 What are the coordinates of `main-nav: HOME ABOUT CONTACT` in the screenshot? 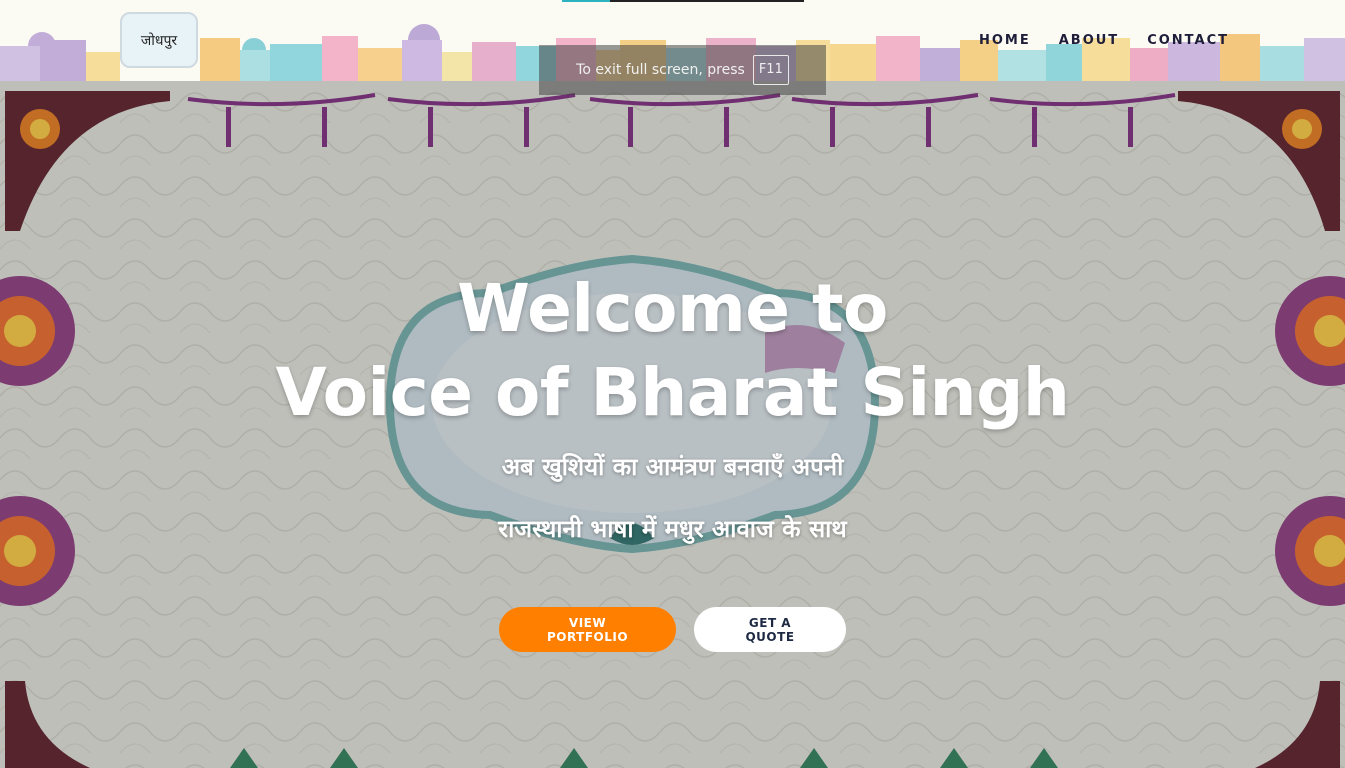 It's located at (1104, 40).